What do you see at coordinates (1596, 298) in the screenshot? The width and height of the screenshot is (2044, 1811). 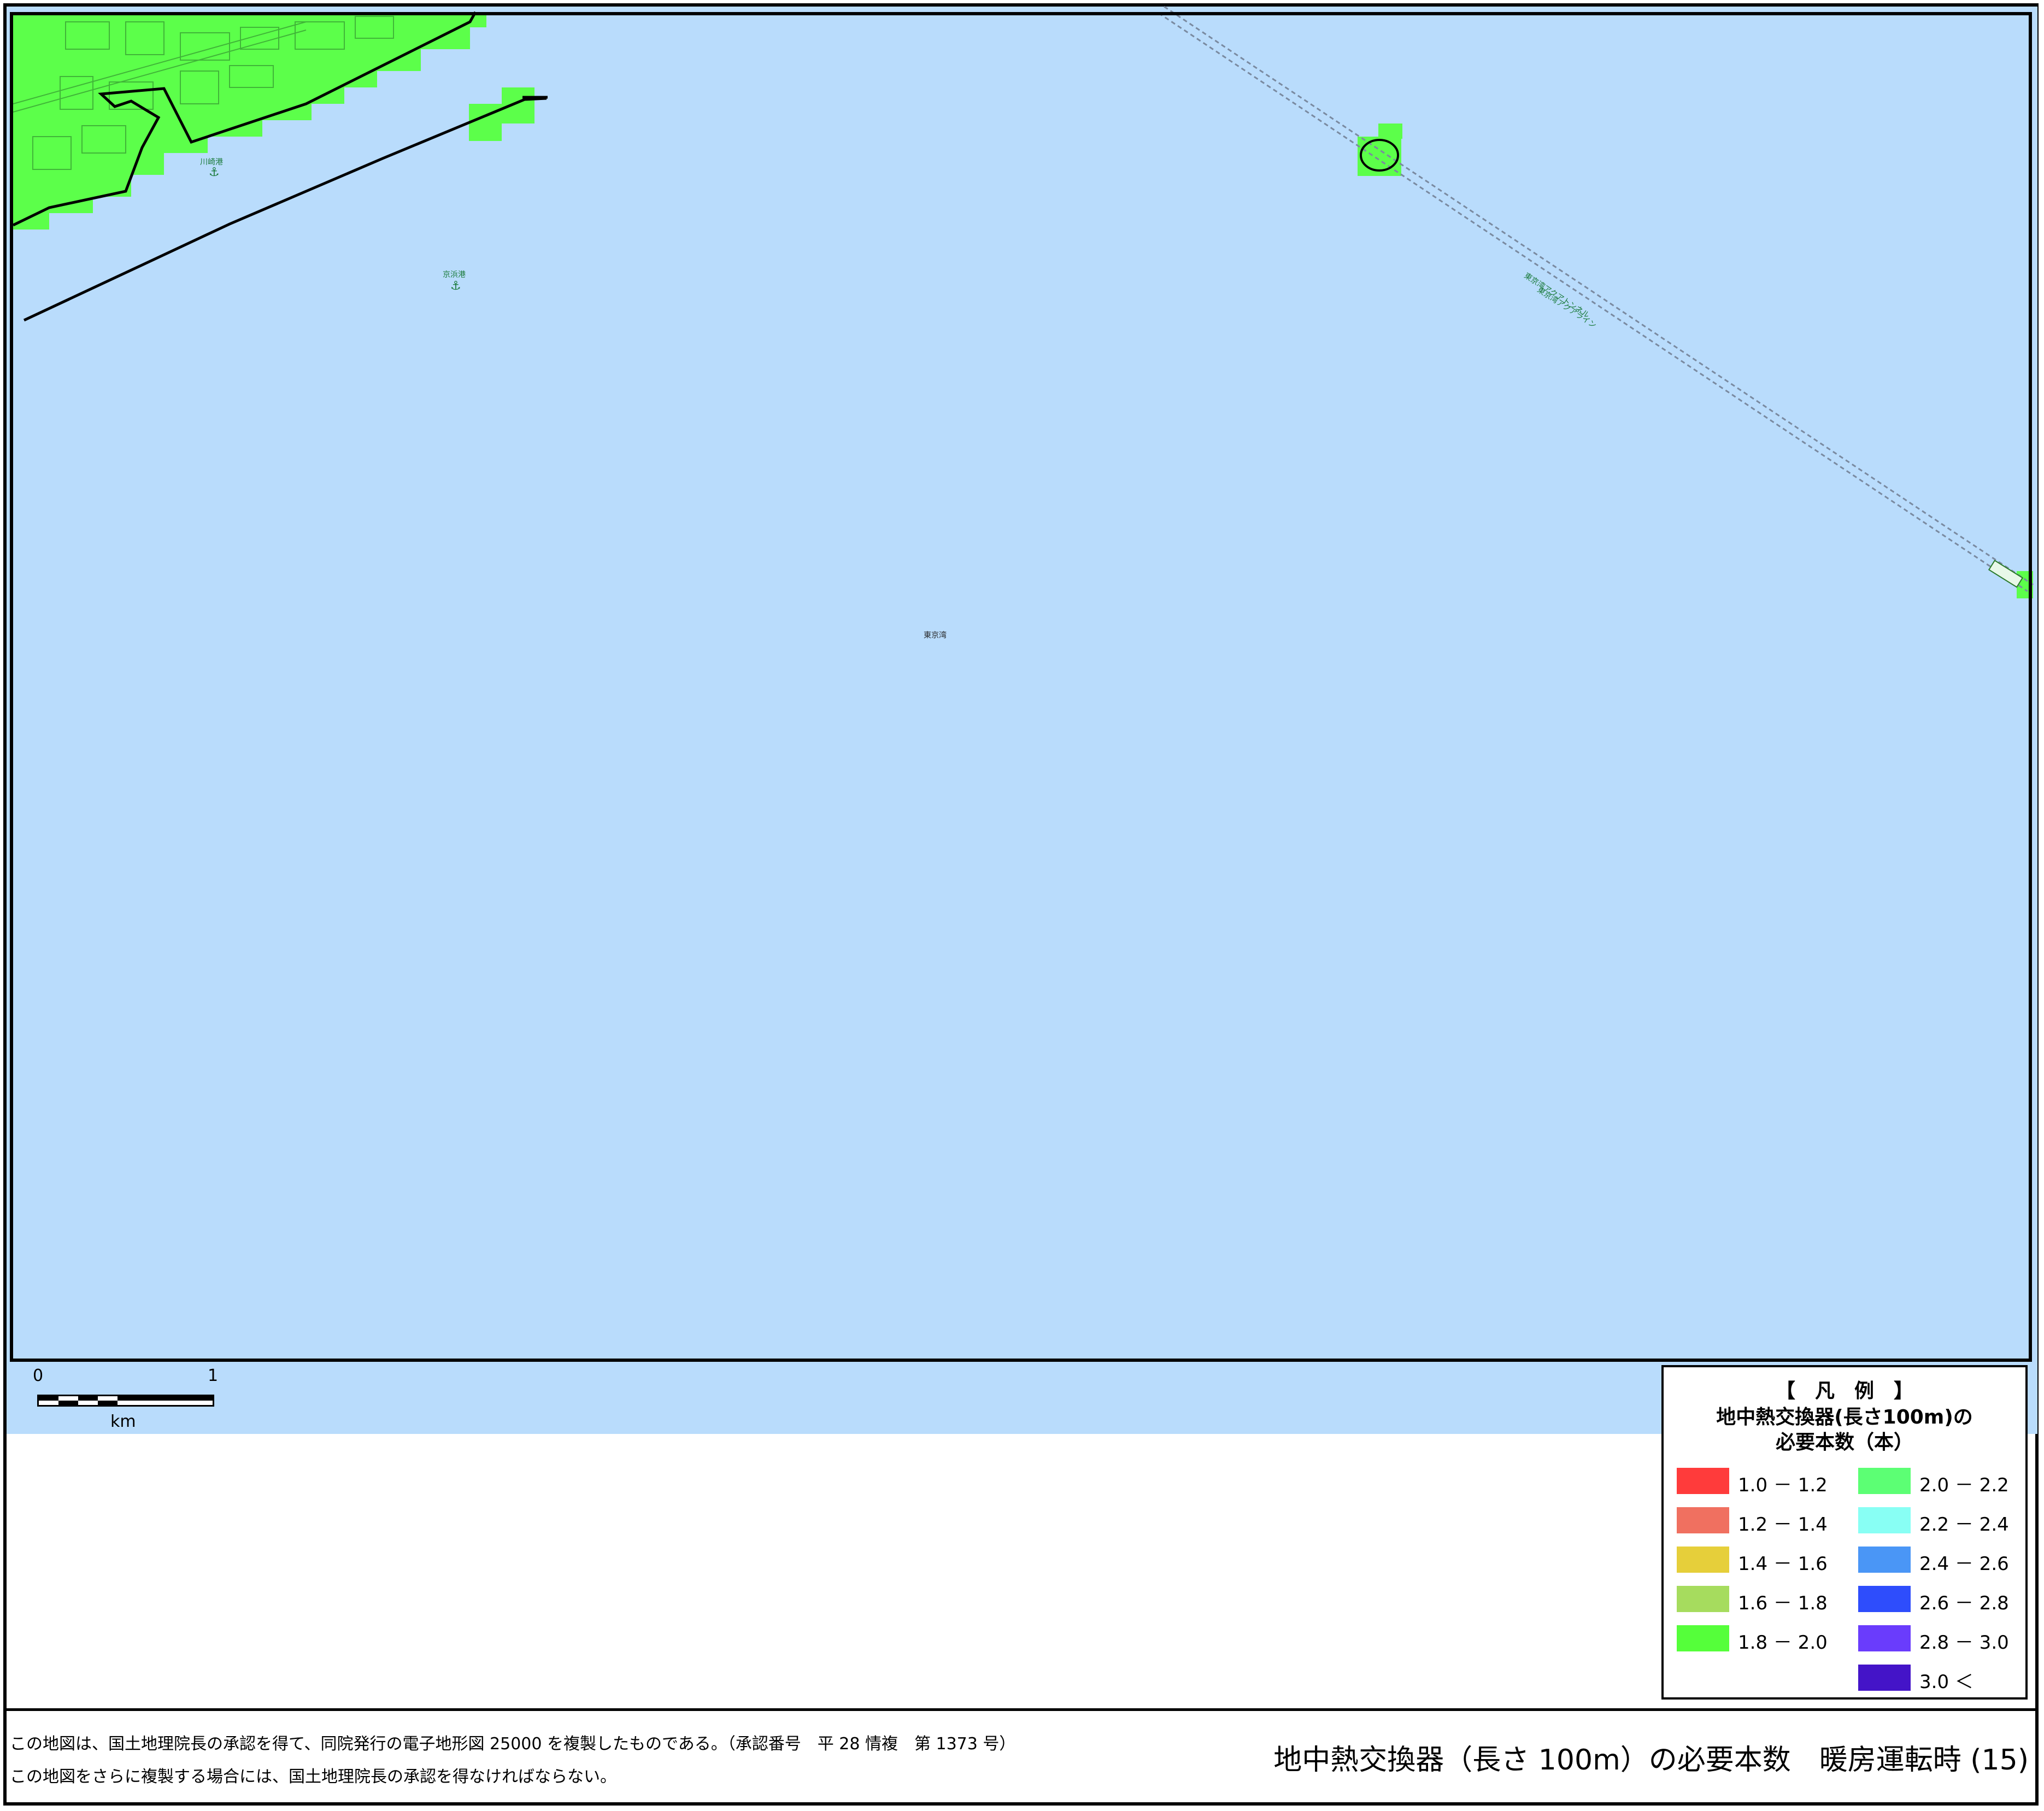 I see `aqualine-route` at bounding box center [1596, 298].